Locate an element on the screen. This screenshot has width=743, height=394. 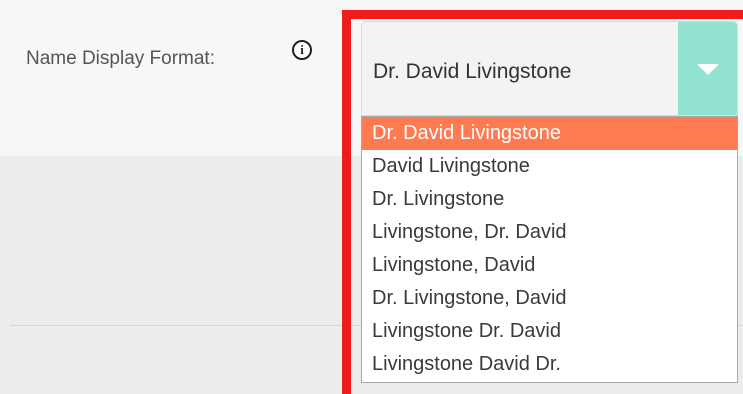
dropdown-option: Dr. Livingstone is located at coordinates (549, 199).